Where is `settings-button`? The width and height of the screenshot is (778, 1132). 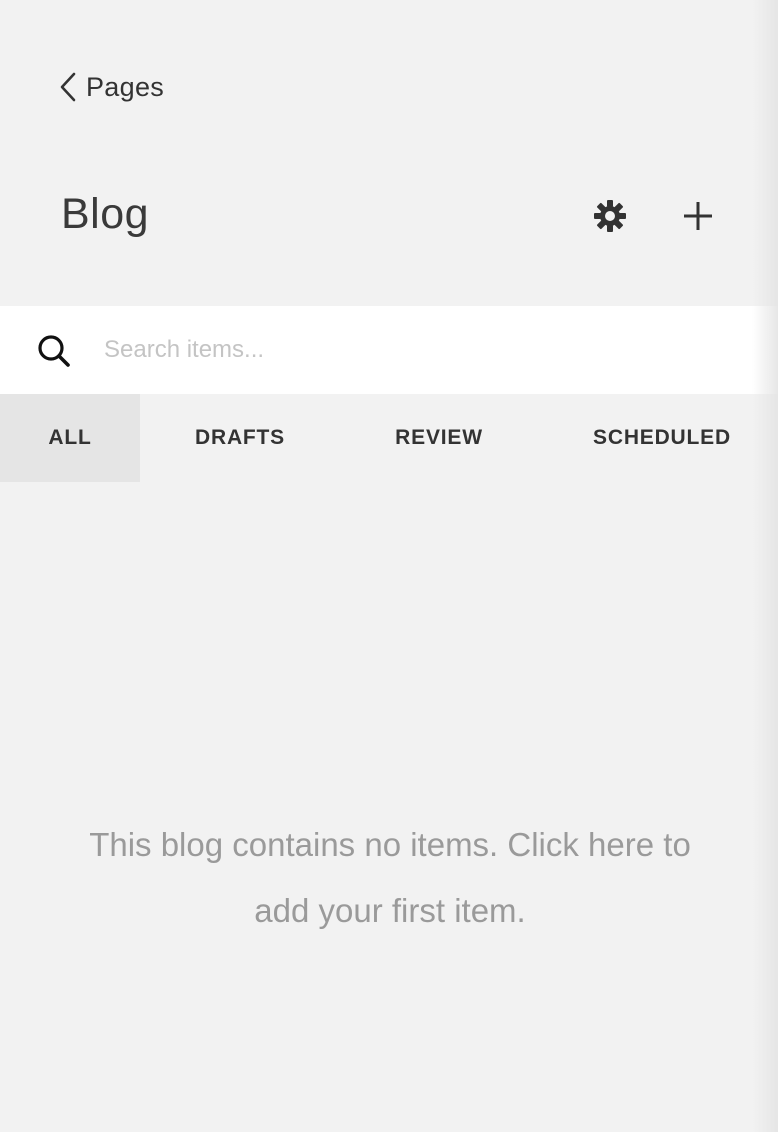 settings-button is located at coordinates (610, 218).